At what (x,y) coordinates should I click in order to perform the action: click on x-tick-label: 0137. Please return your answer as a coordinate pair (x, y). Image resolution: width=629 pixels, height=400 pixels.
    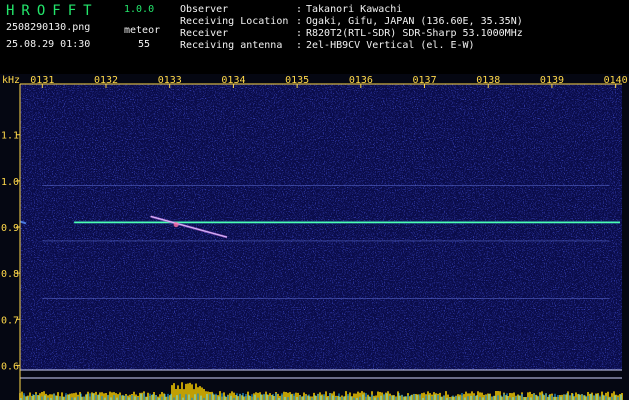
    Looking at the image, I should click on (425, 80).